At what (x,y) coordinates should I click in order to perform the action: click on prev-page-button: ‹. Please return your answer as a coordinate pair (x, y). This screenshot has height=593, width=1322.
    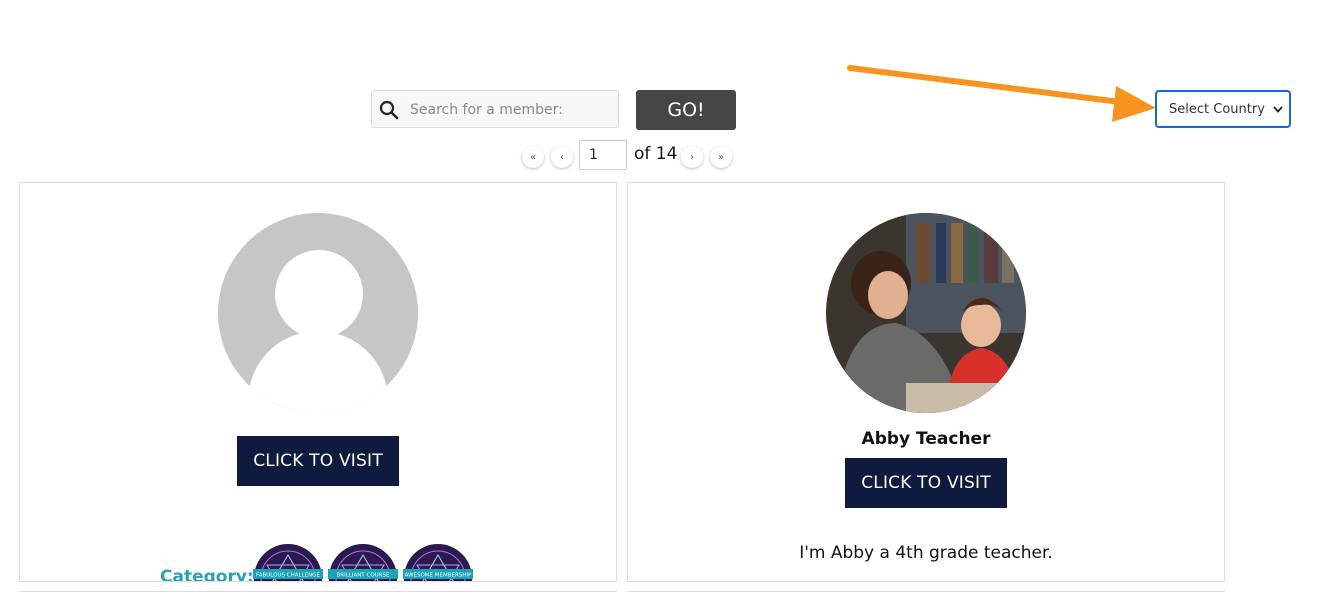
    Looking at the image, I should click on (562, 157).